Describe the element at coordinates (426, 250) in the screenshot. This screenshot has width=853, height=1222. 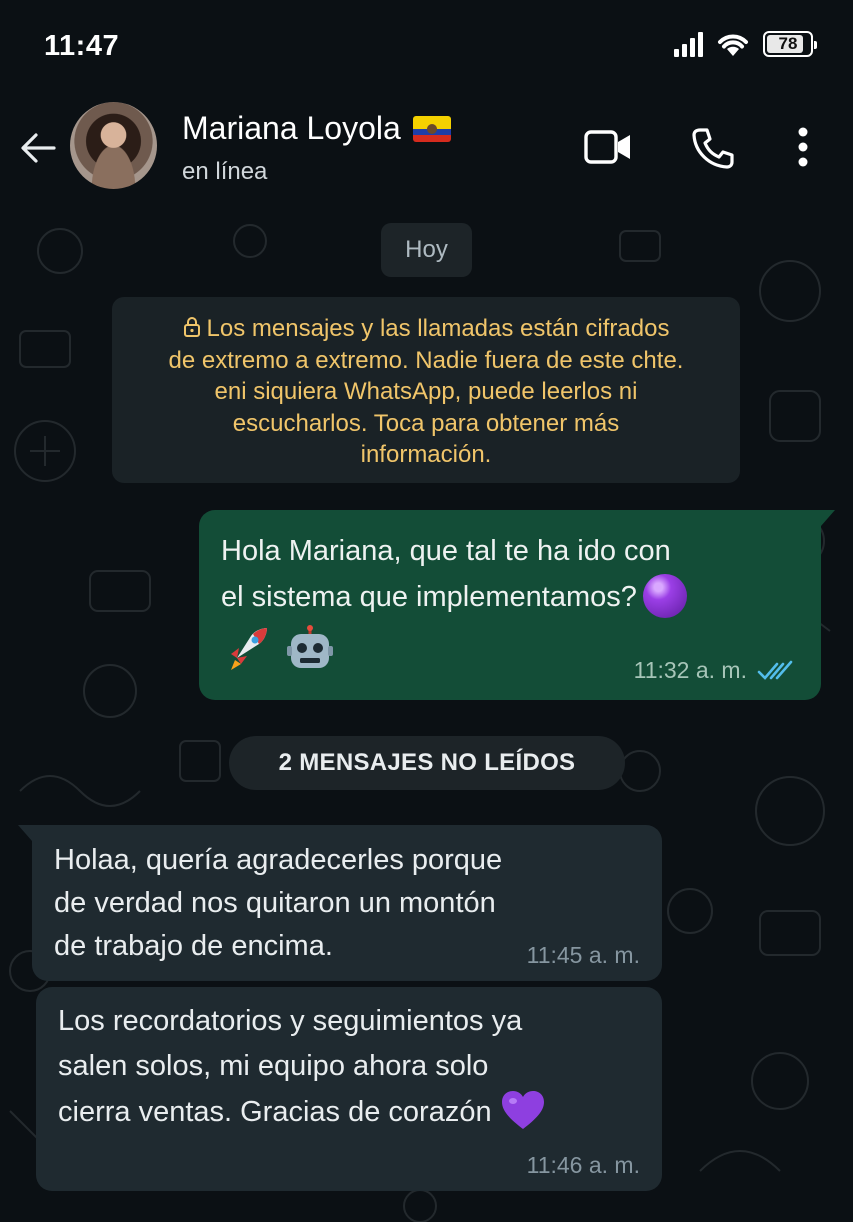
I see `date-chip: Hoy` at that location.